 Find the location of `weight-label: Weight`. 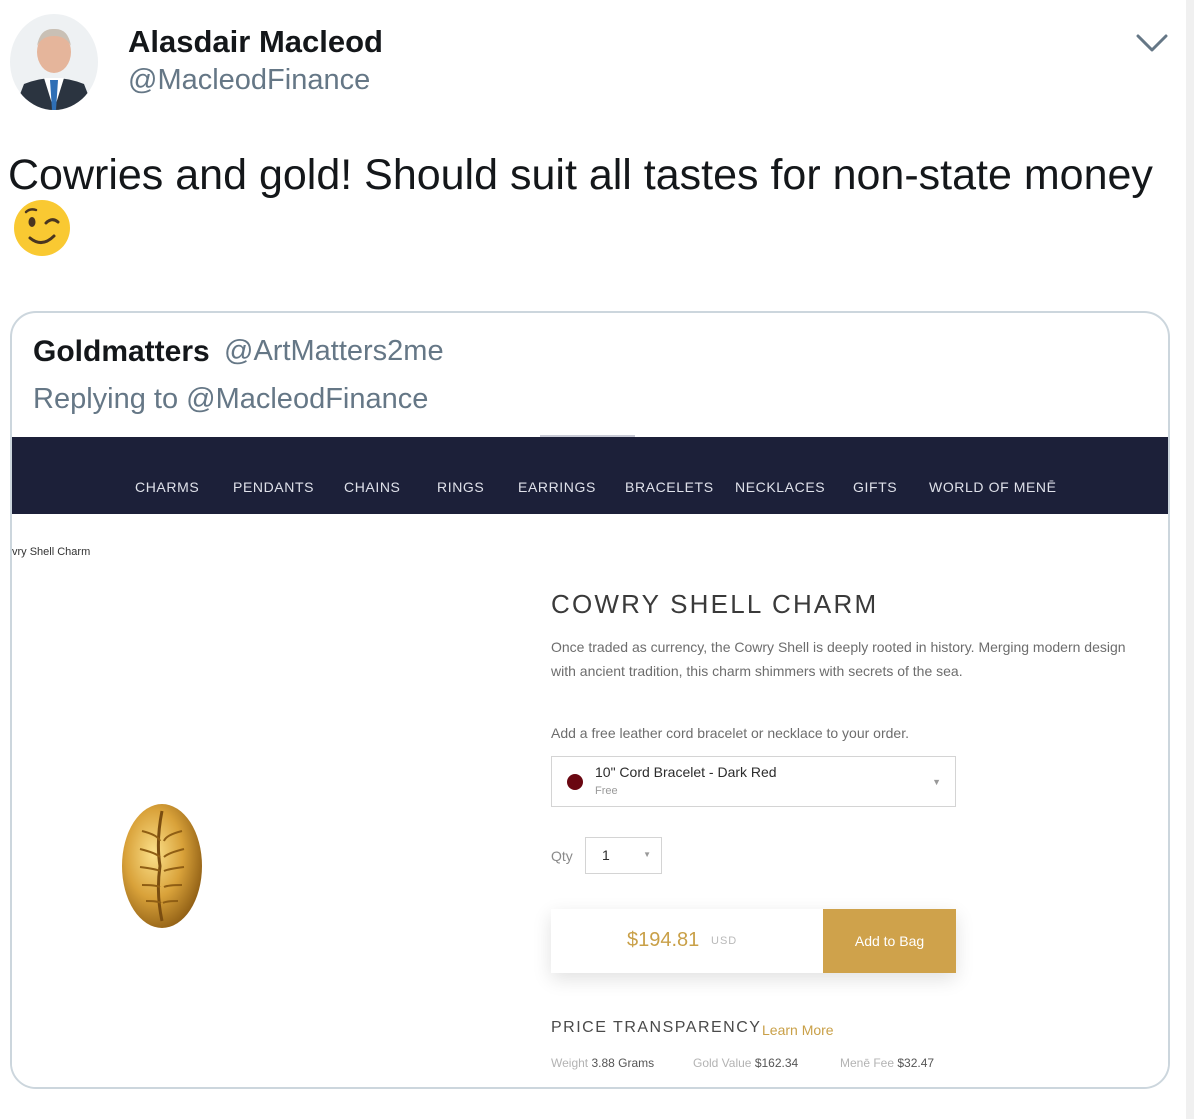

weight-label: Weight is located at coordinates (570, 1063).